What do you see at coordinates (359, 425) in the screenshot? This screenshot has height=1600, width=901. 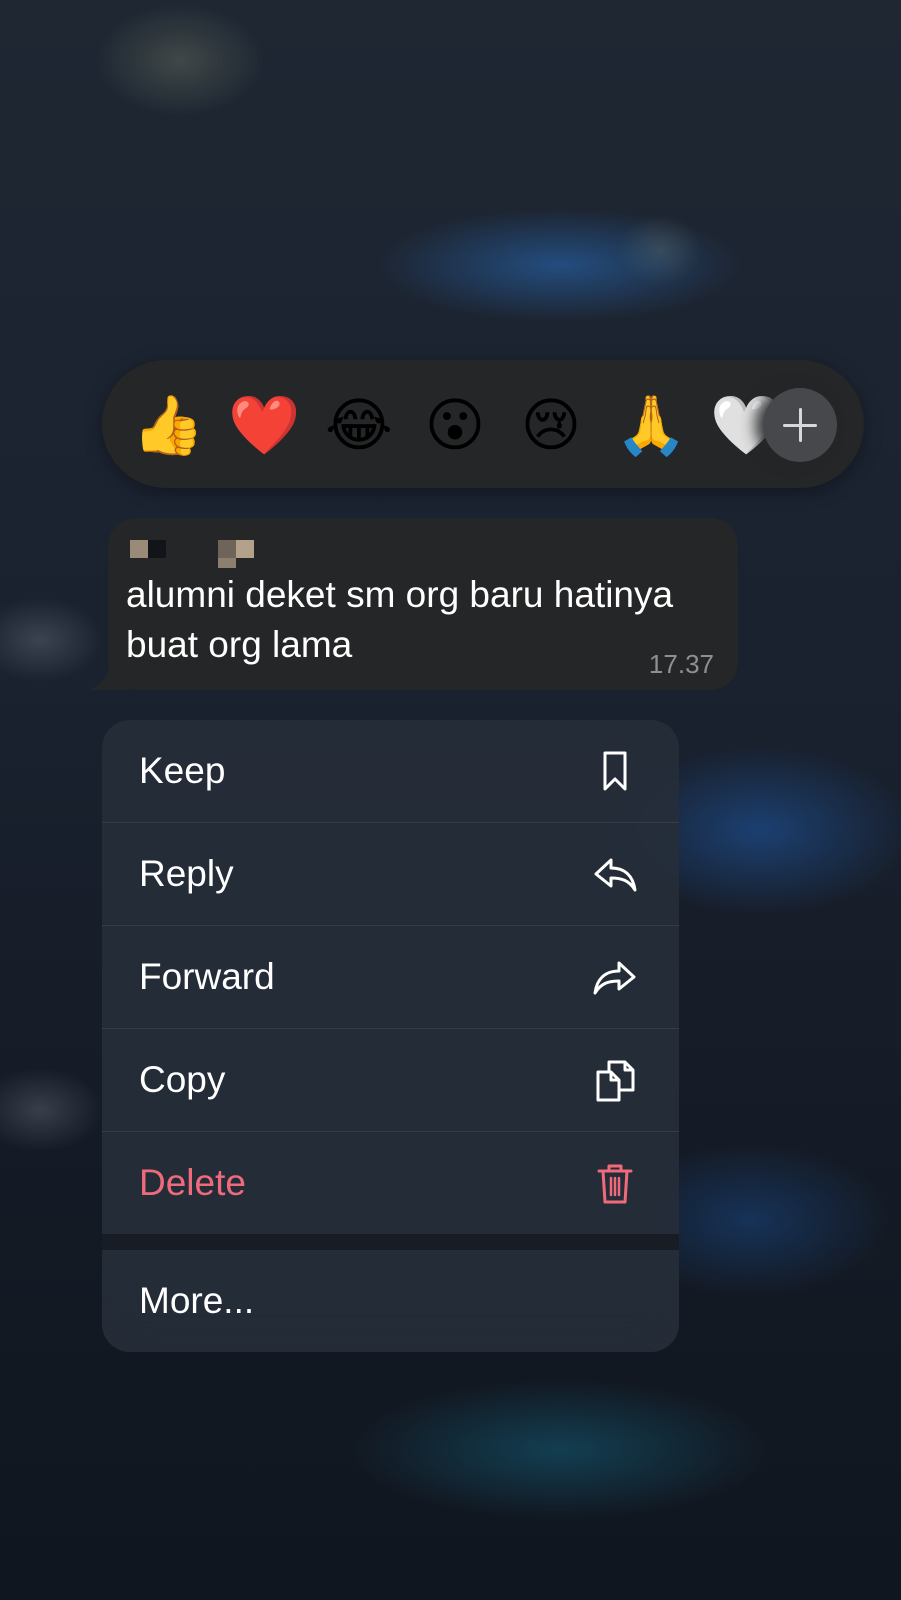 I see `reaction-laughing: 😂` at bounding box center [359, 425].